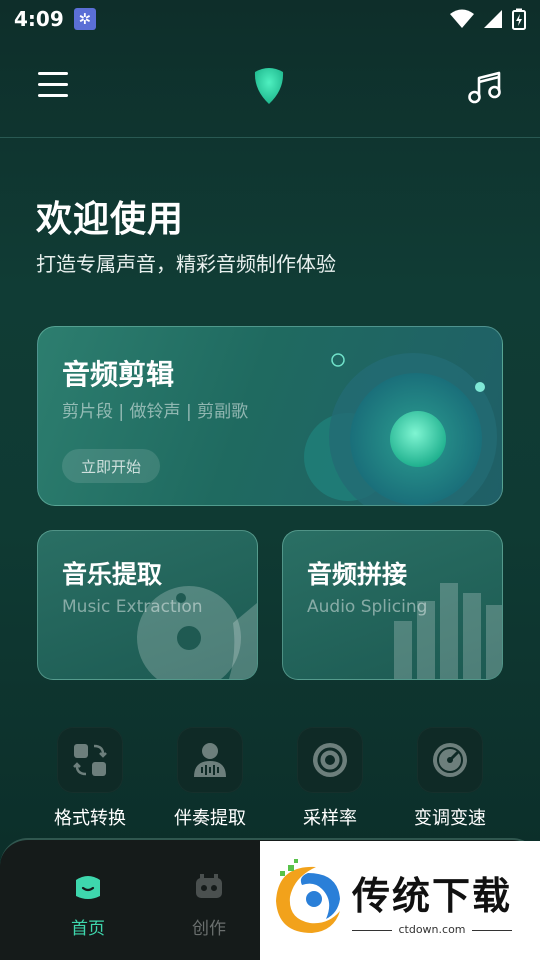  I want to click on status-time: 4:09, so click(39, 19).